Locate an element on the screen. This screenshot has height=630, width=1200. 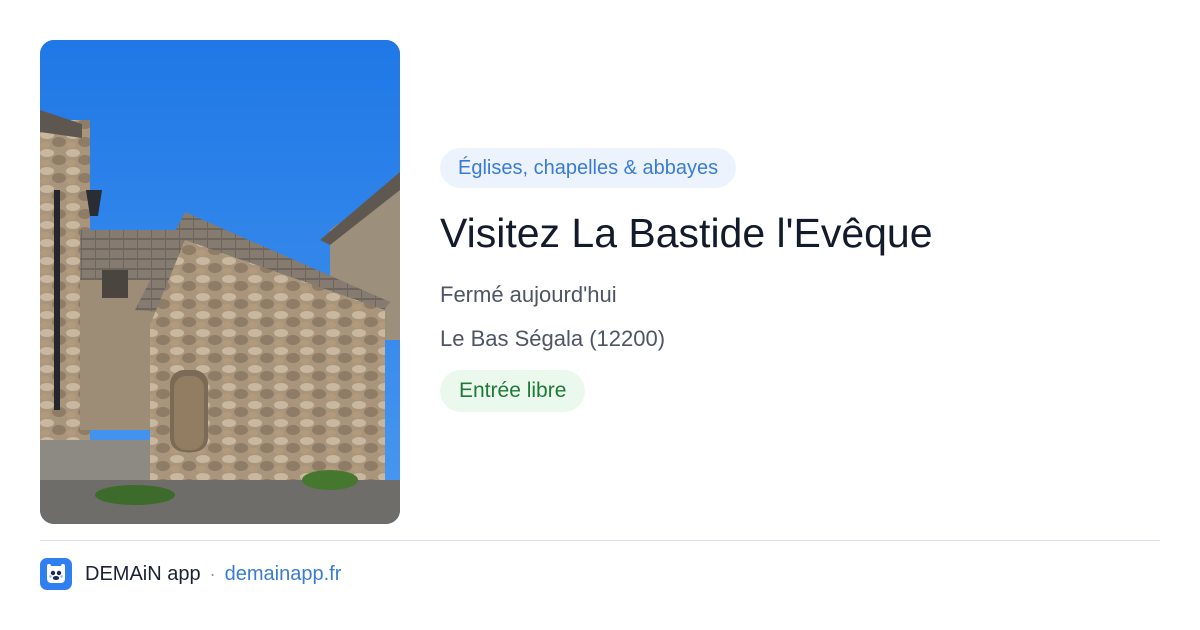
demain-app-logo-icon is located at coordinates (56, 574).